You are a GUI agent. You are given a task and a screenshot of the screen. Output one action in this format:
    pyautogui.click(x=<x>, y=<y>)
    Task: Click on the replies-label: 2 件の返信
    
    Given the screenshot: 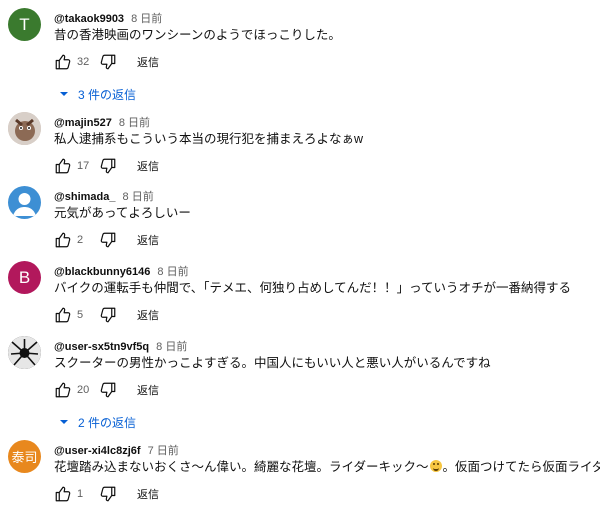 What is the action you would take?
    pyautogui.click(x=107, y=422)
    